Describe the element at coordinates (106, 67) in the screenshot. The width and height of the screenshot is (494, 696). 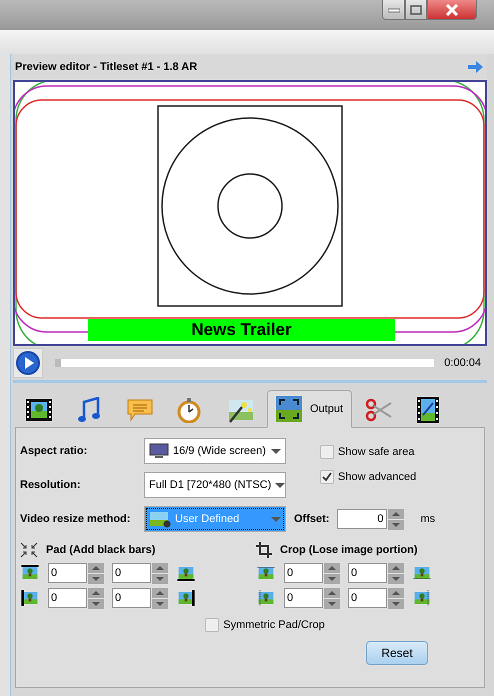
I see `panel-title: Preview editor - Titleset #1 - 1.8 AR` at that location.